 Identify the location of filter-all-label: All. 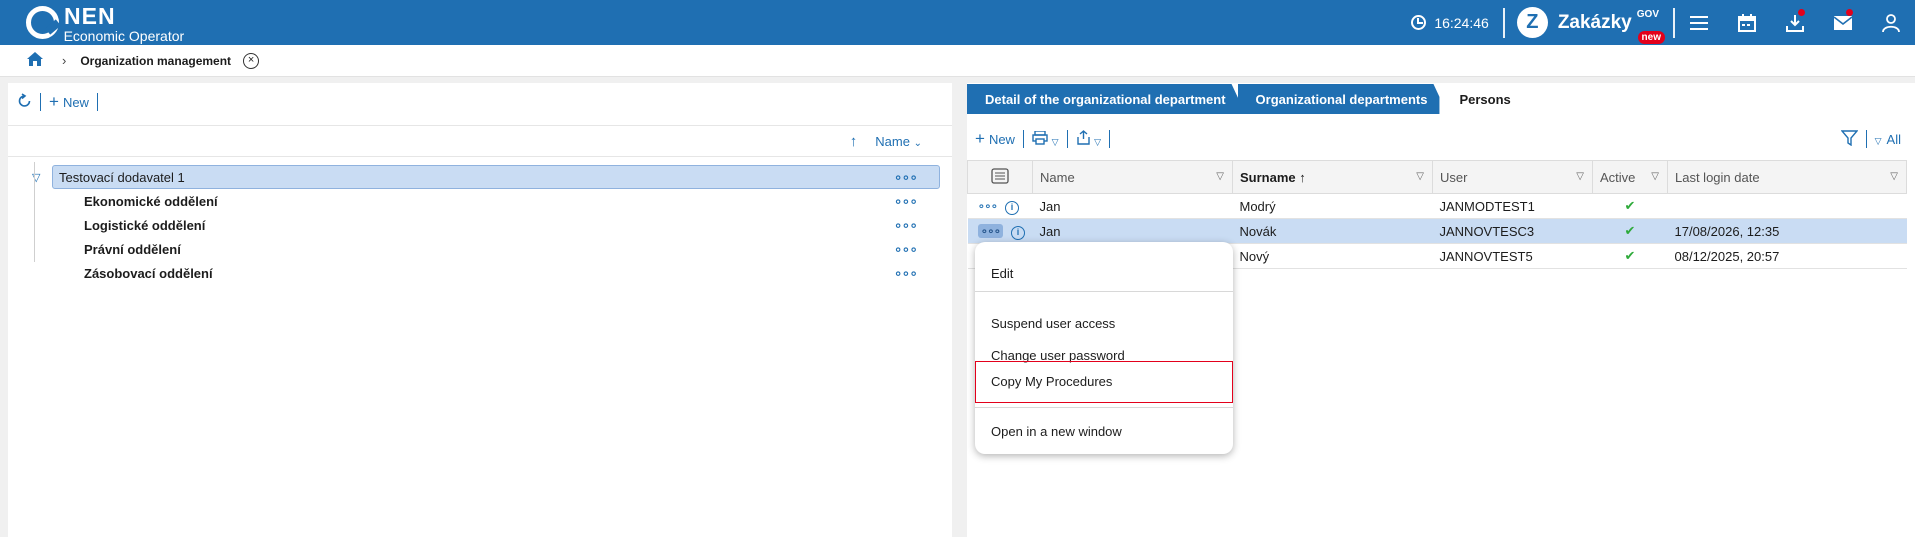
(1893, 139).